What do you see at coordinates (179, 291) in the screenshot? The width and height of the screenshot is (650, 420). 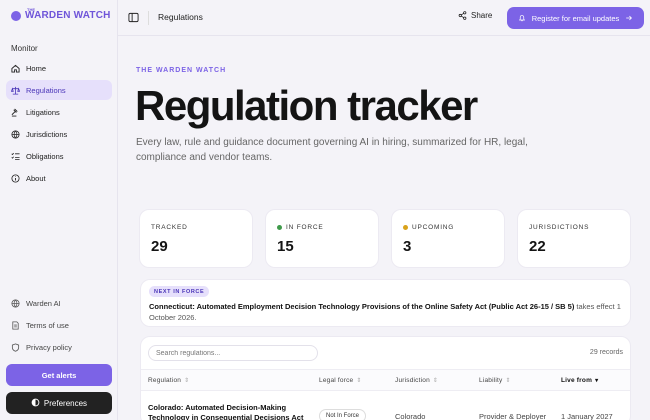 I see `next-in-force-badge: NEXT IN FORCE` at bounding box center [179, 291].